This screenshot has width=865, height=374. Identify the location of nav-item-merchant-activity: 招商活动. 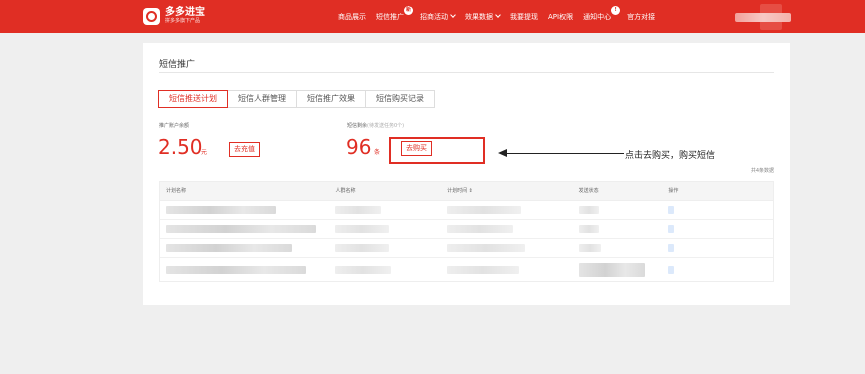
(438, 17).